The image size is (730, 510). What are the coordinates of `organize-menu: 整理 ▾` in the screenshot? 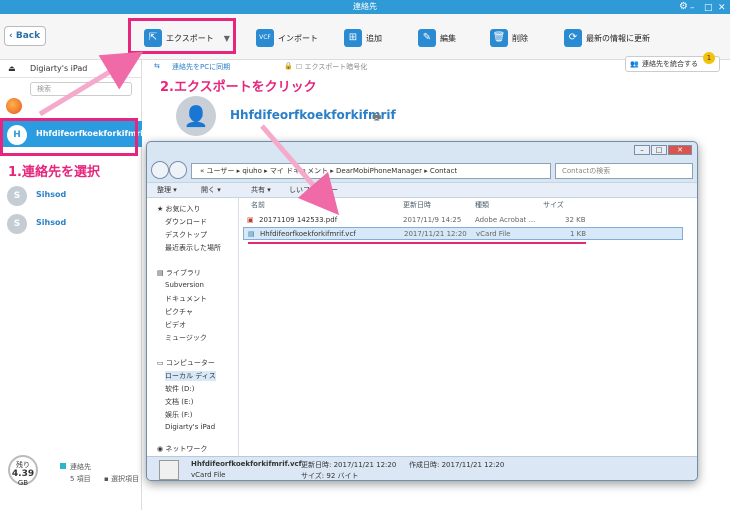 It's located at (167, 190).